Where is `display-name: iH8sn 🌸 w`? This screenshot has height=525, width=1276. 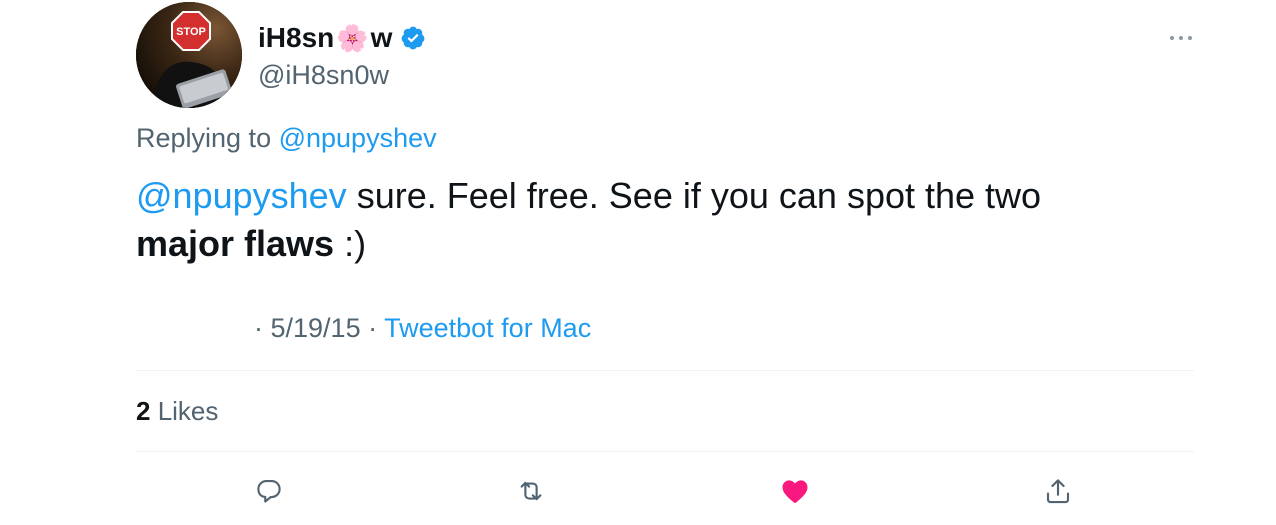
display-name: iH8sn 🌸 w is located at coordinates (342, 38).